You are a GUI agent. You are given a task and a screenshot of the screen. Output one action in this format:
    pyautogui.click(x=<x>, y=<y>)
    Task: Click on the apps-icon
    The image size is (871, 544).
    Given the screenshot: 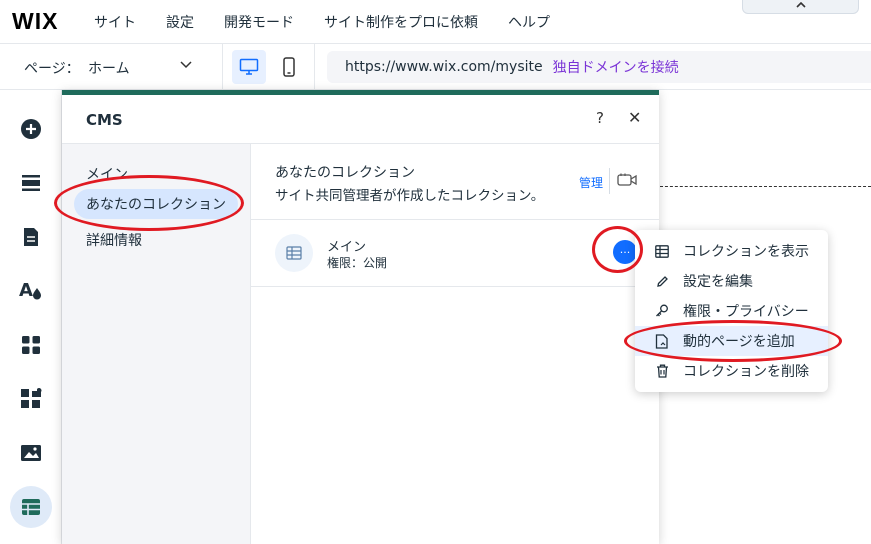 What is the action you would take?
    pyautogui.click(x=31, y=345)
    